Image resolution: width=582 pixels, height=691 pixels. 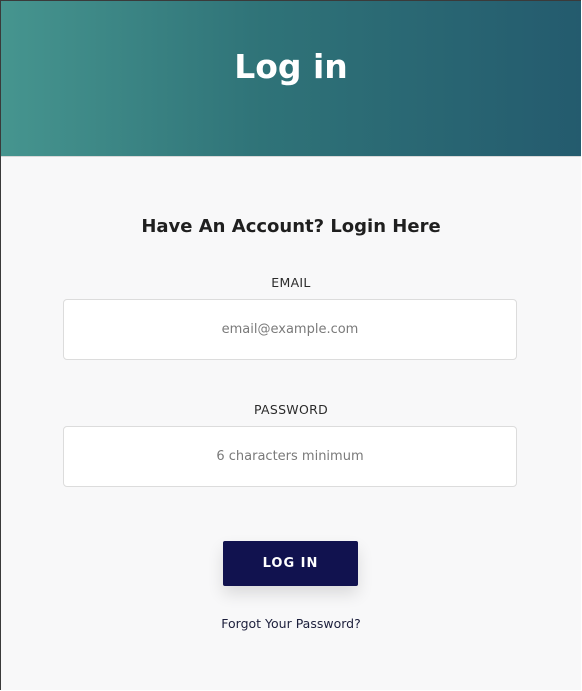 What do you see at coordinates (291, 409) in the screenshot?
I see `password-label: PASSWORD` at bounding box center [291, 409].